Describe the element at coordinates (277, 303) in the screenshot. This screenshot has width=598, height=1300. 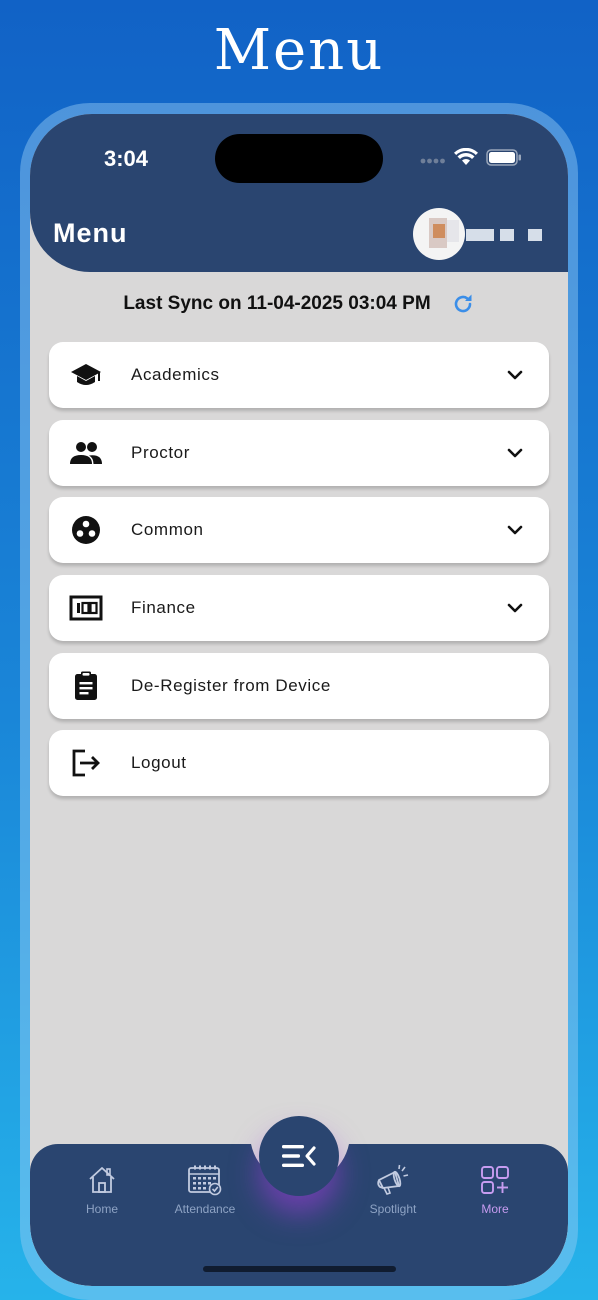
I see `last-sync-text: Last Sync on 11-04-2025 03:04 PM` at that location.